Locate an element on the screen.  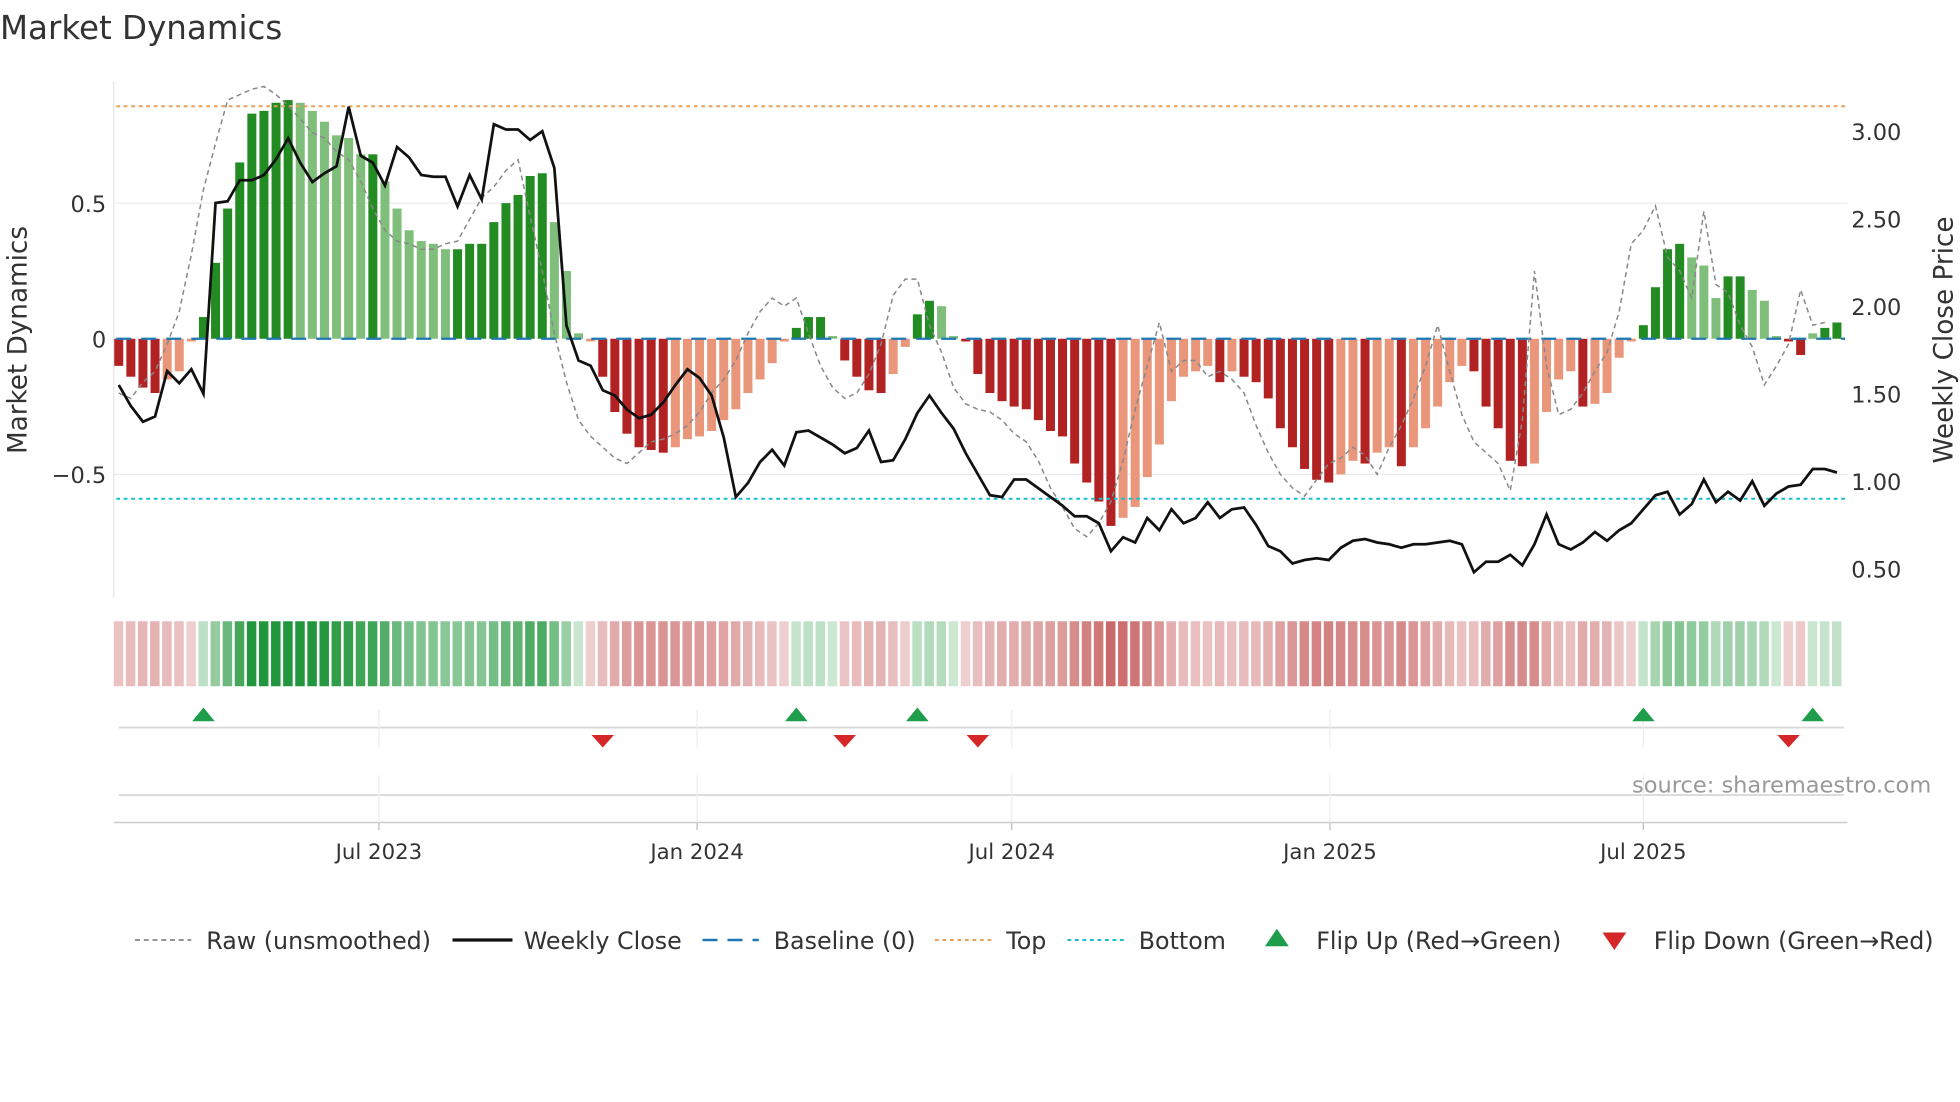
x-tick-label: Jul 2023 is located at coordinates (378, 852).